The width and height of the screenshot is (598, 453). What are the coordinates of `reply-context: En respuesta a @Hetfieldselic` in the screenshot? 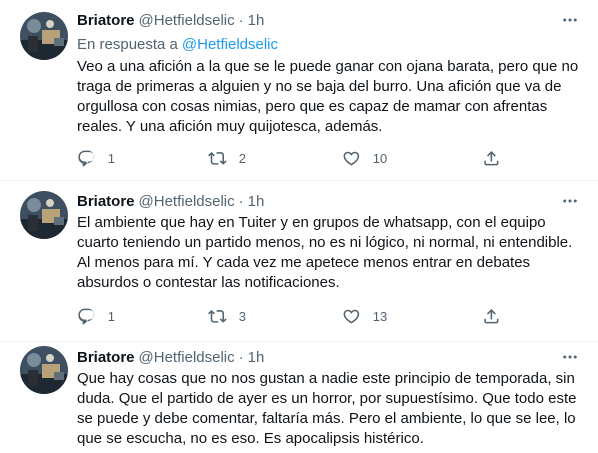 It's located at (177, 44).